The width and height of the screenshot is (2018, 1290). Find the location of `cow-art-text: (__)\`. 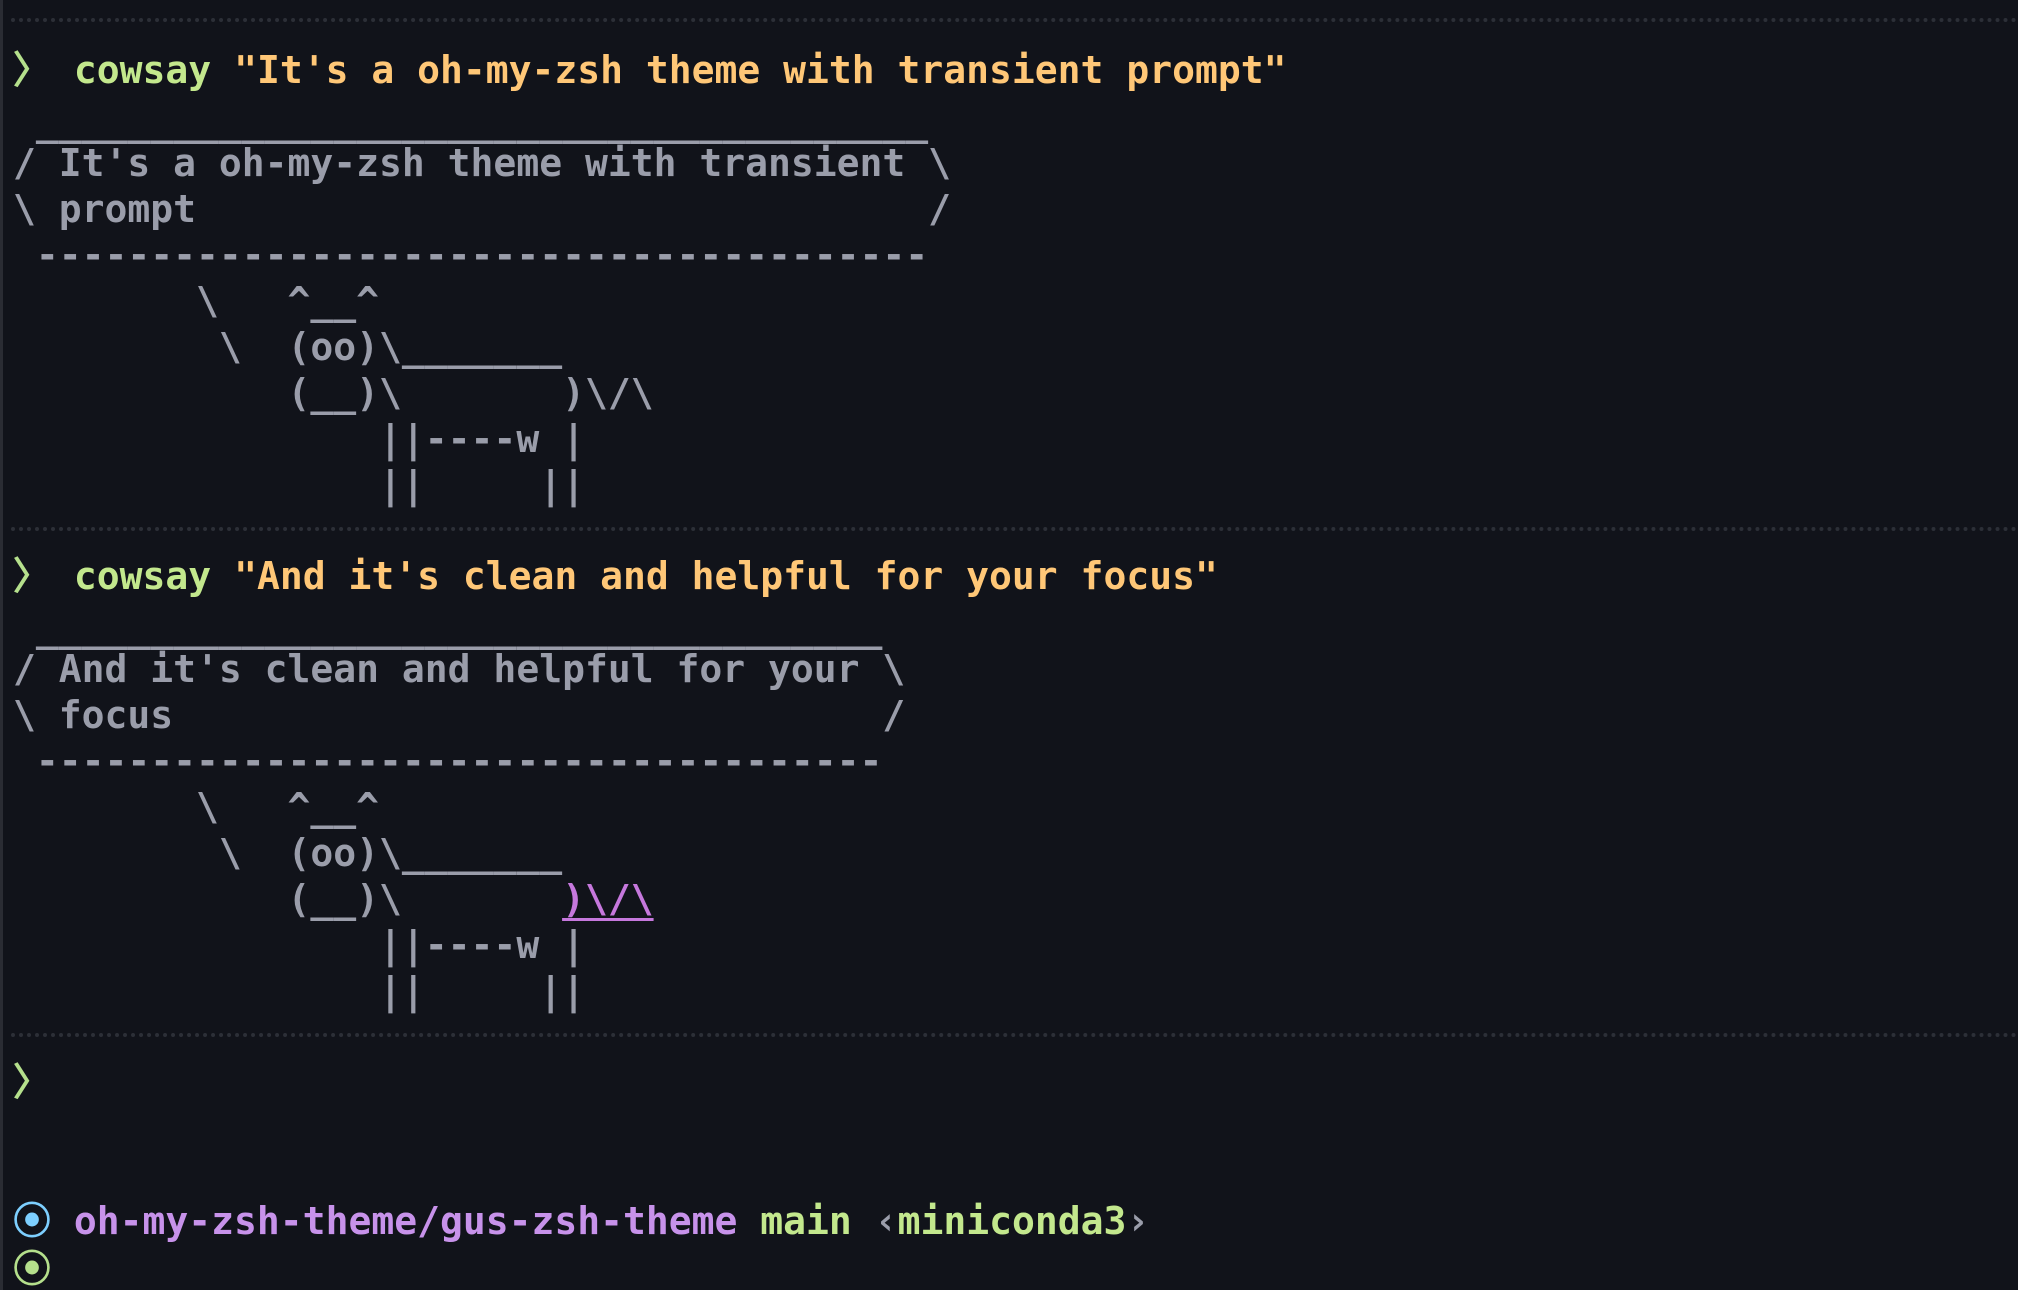

cow-art-text: (__)\ is located at coordinates (288, 899).